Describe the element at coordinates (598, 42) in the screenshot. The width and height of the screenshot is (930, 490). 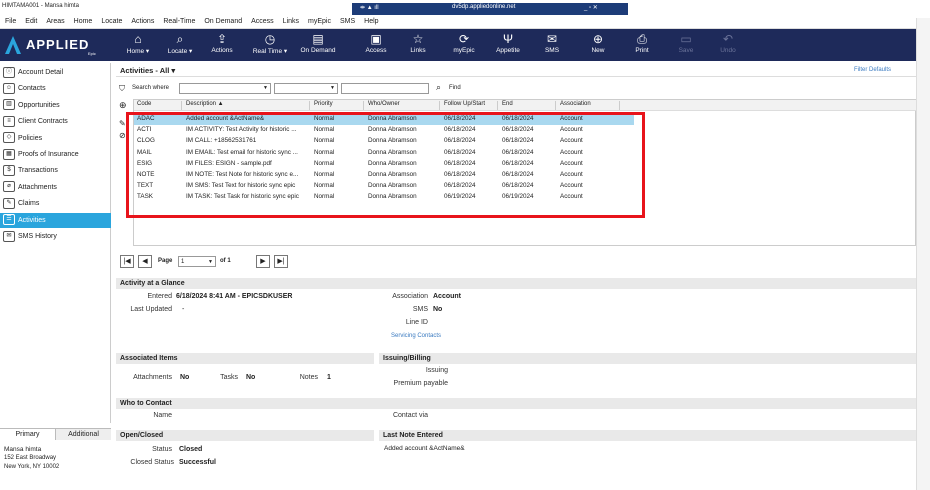
I see `toolbar-new-button: ⊕ New` at that location.